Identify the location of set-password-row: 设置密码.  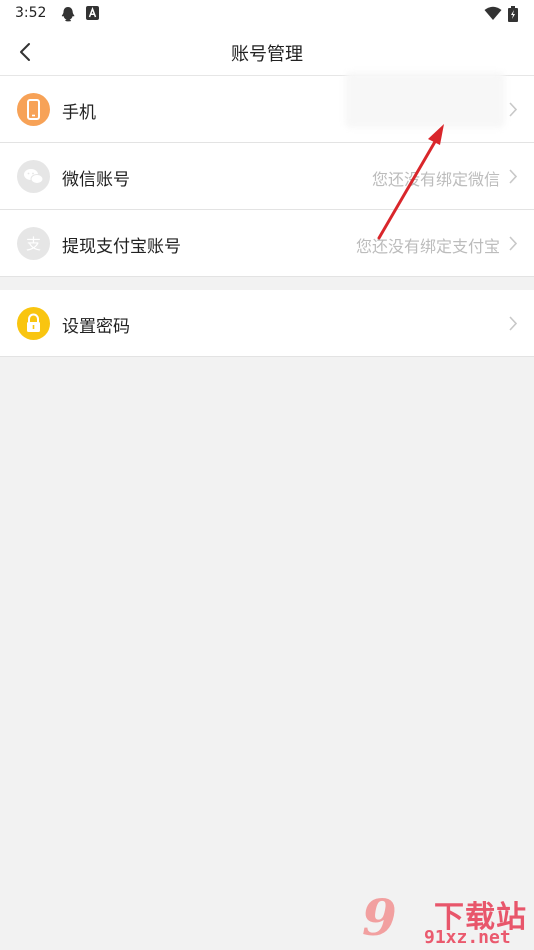
(267, 323).